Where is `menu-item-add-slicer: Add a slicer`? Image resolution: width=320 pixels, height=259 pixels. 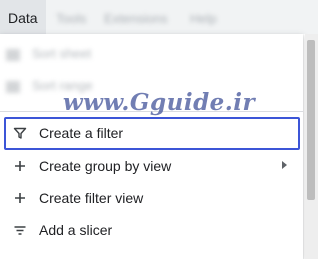 menu-item-add-slicer: Add a slicer is located at coordinates (151, 230).